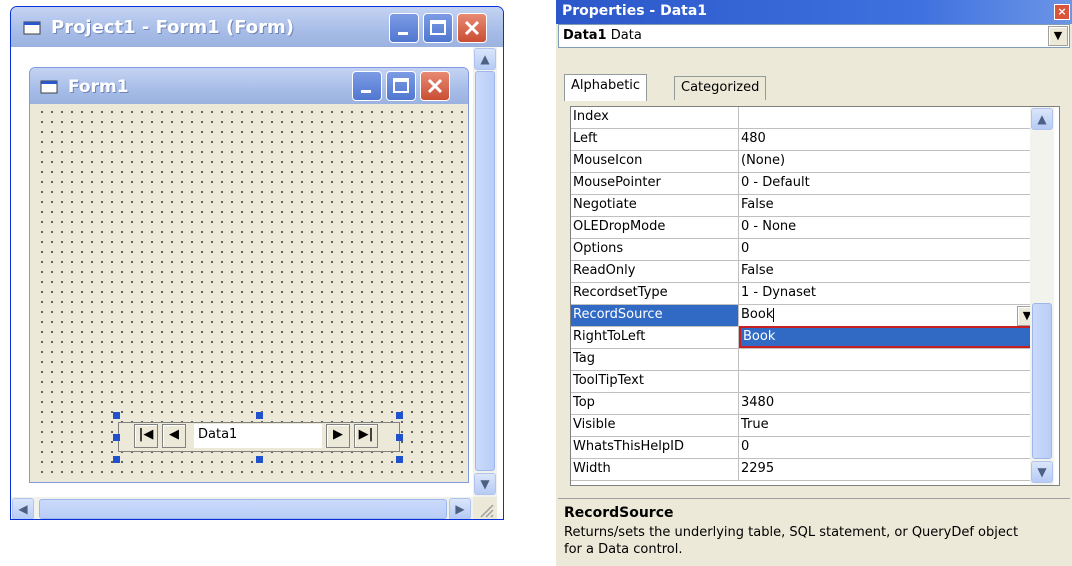  I want to click on vertical-scroll-thumb, so click(485, 271).